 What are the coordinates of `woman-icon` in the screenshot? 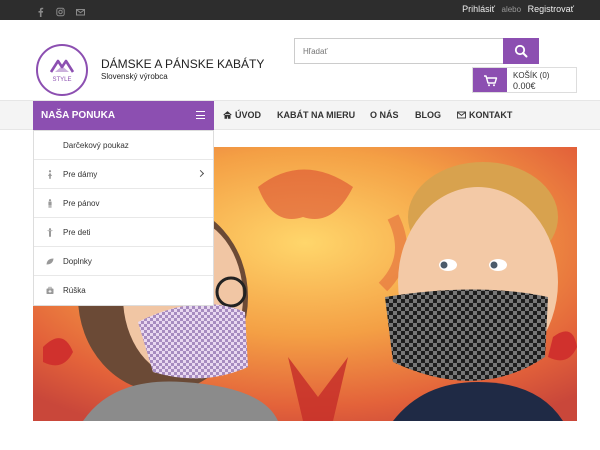 It's located at (50, 174).